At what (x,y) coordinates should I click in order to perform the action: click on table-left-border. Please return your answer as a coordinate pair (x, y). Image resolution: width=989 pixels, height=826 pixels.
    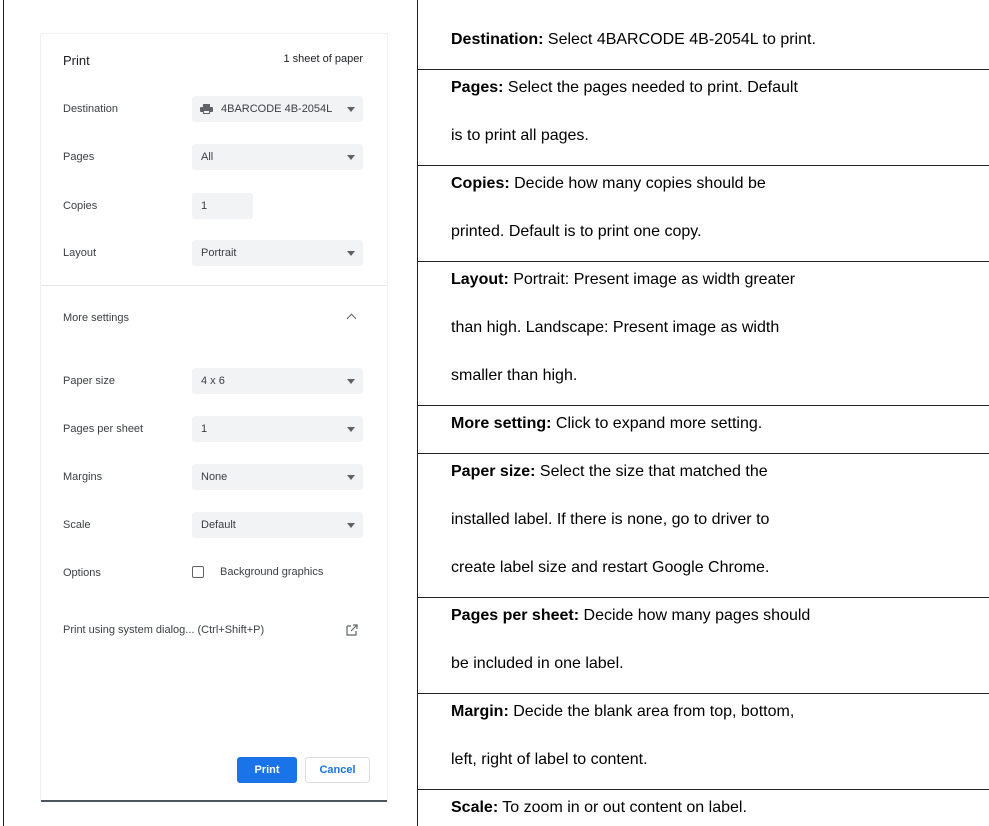
    Looking at the image, I should click on (3, 413).